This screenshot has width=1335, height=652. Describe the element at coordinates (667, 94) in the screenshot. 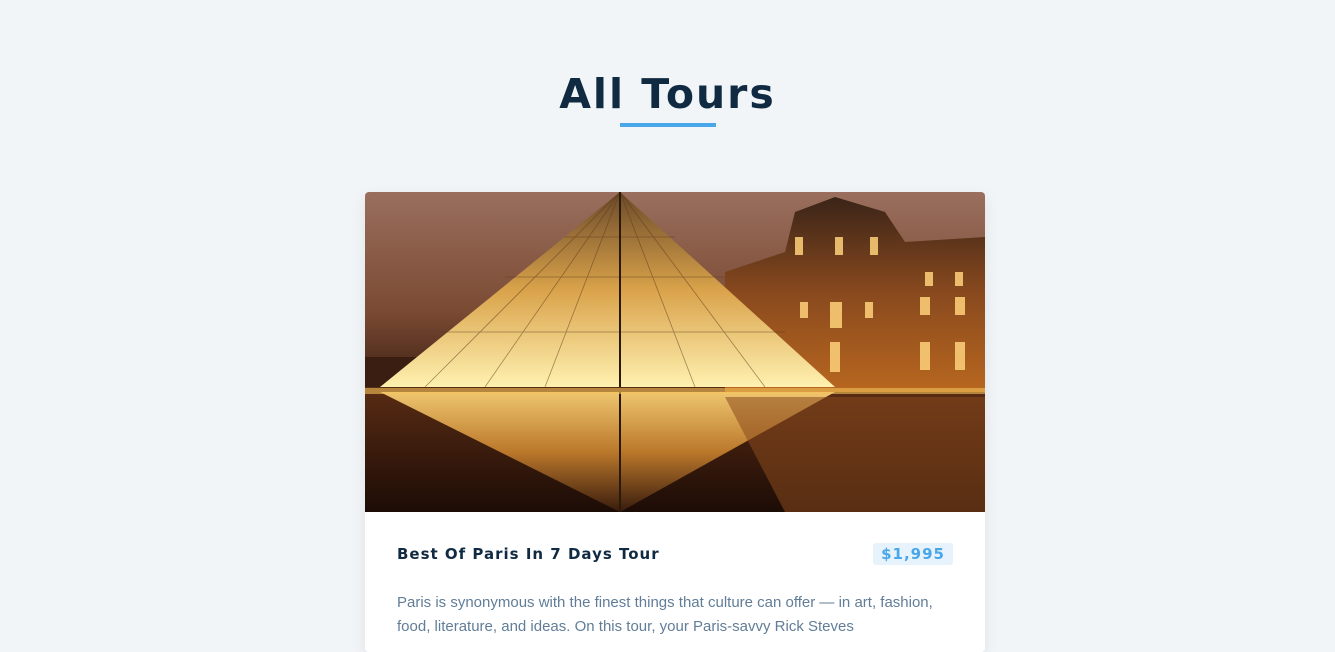

I see `page-title: All Tours` at that location.